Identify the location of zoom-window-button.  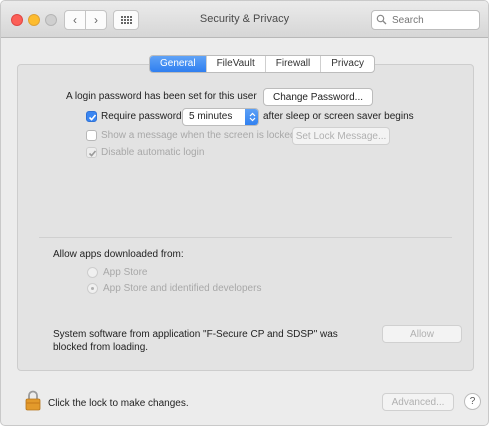
(51, 20).